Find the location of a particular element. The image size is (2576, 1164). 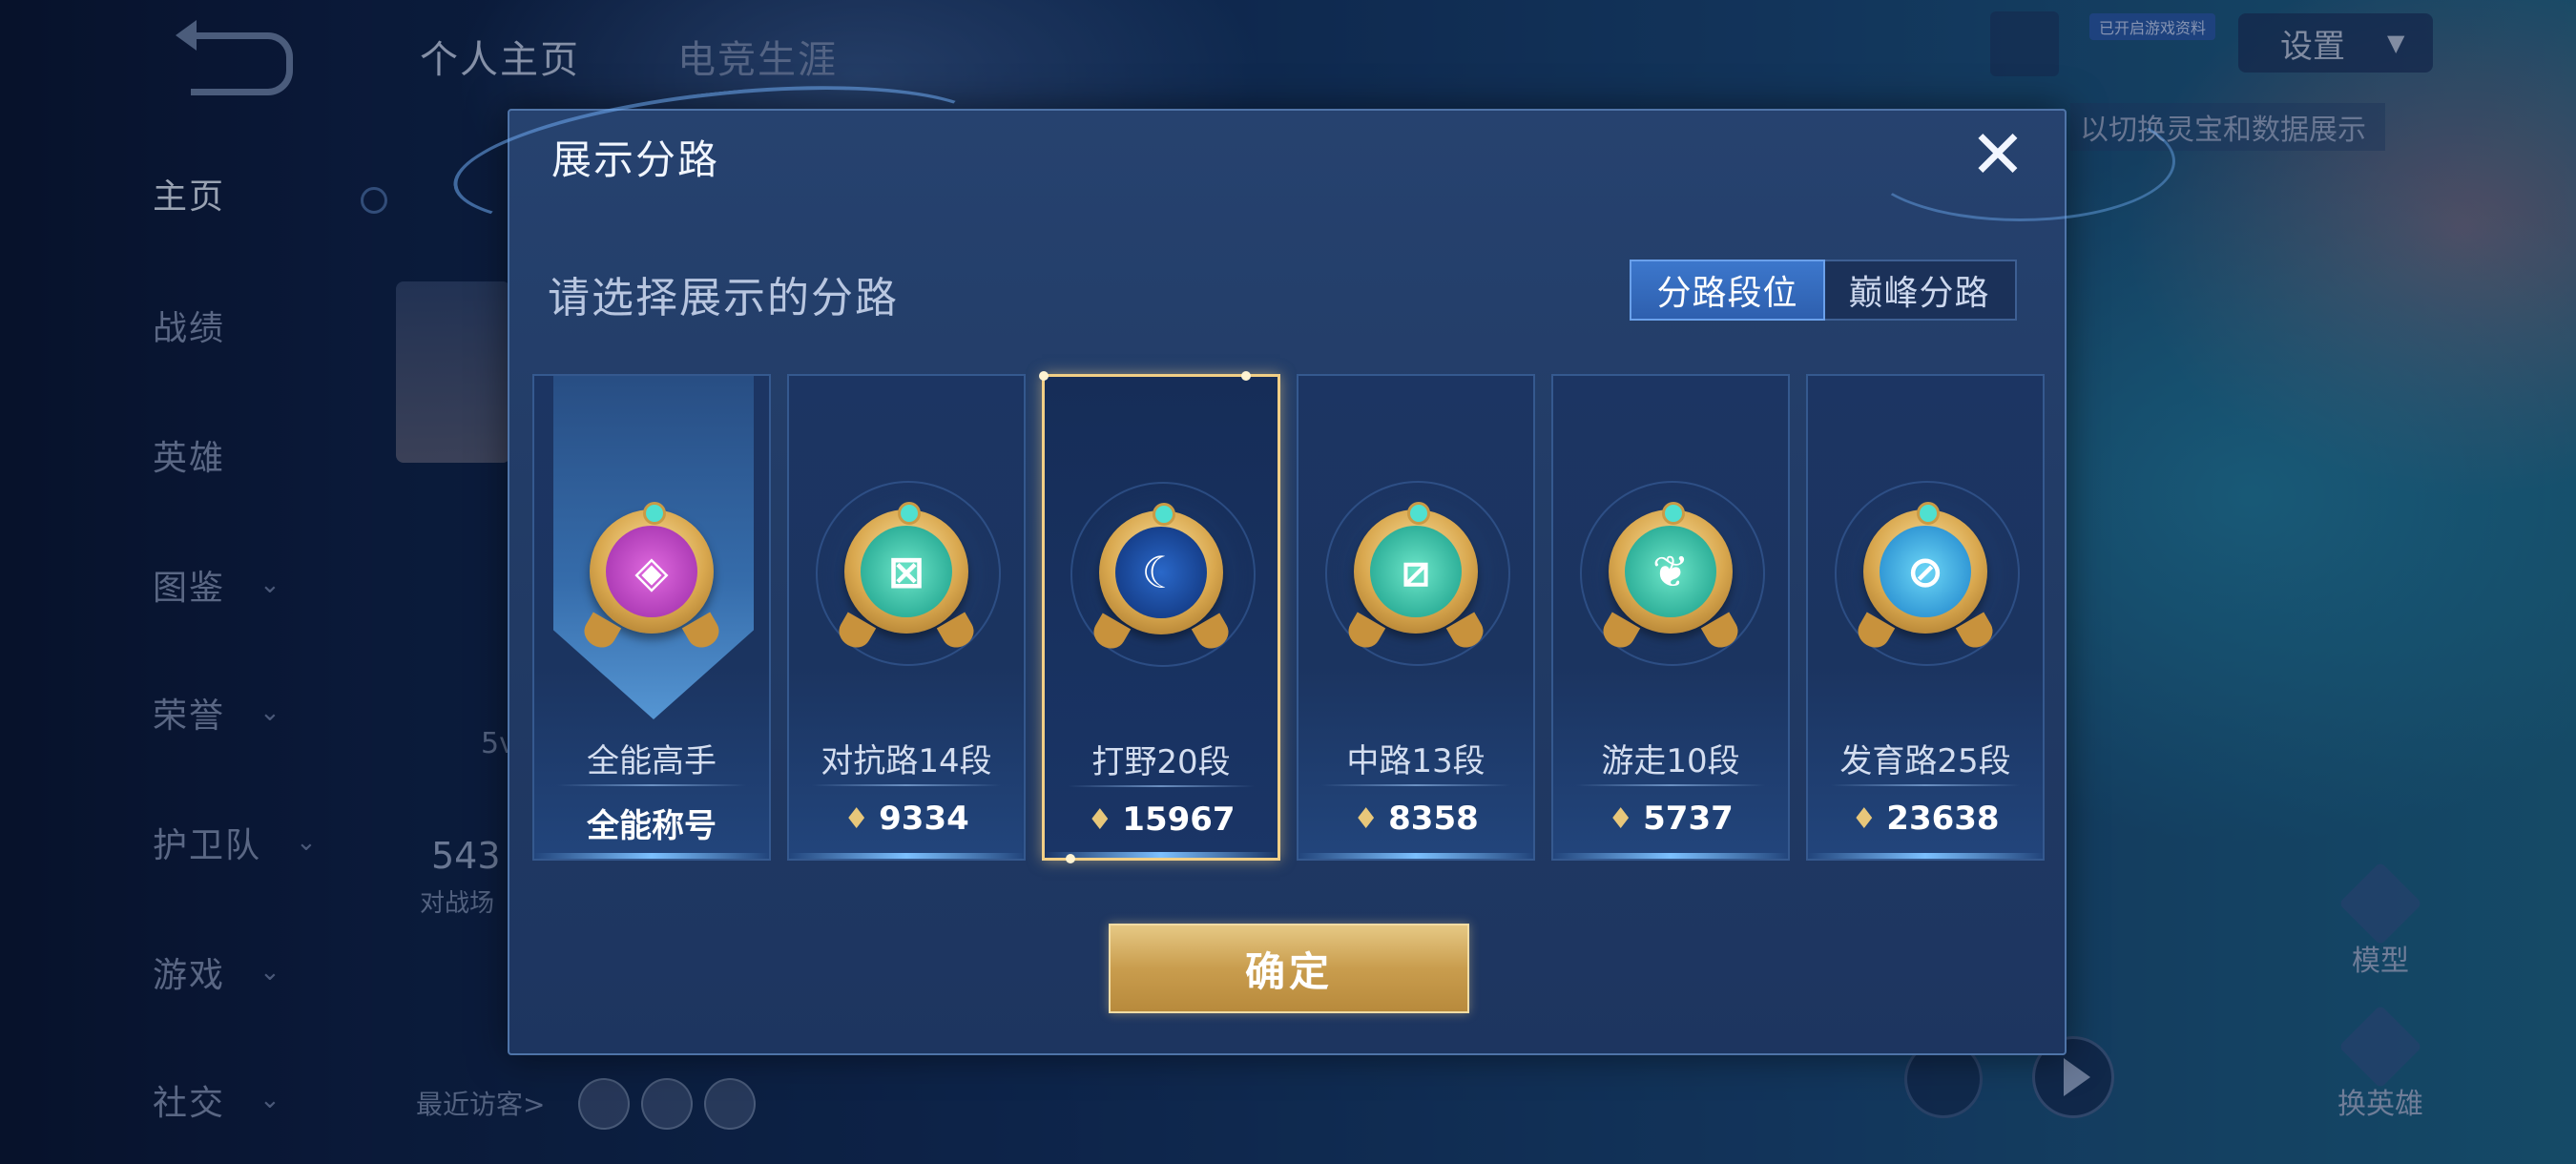

all-round-icon: ◈ is located at coordinates (651, 572).